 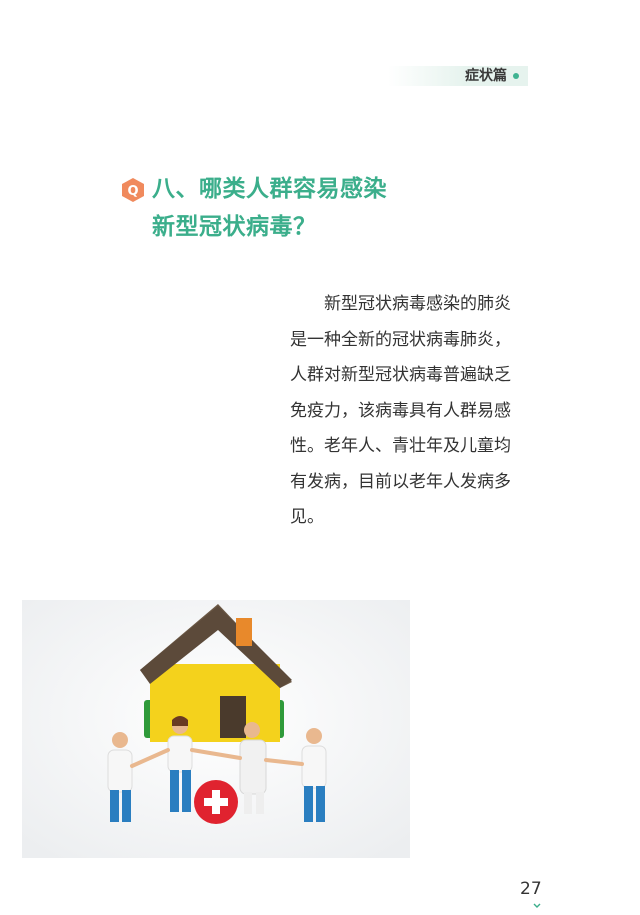 I want to click on question-title: 八、哪类人群容易感染 新型冠状病毒？, so click(x=269, y=208).